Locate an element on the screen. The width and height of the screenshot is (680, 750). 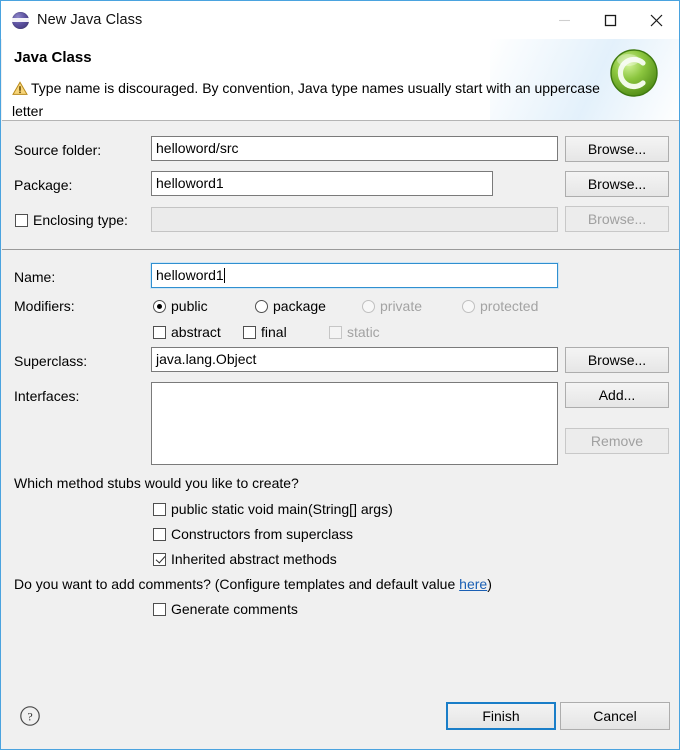
finish-button: Finish is located at coordinates (501, 716).